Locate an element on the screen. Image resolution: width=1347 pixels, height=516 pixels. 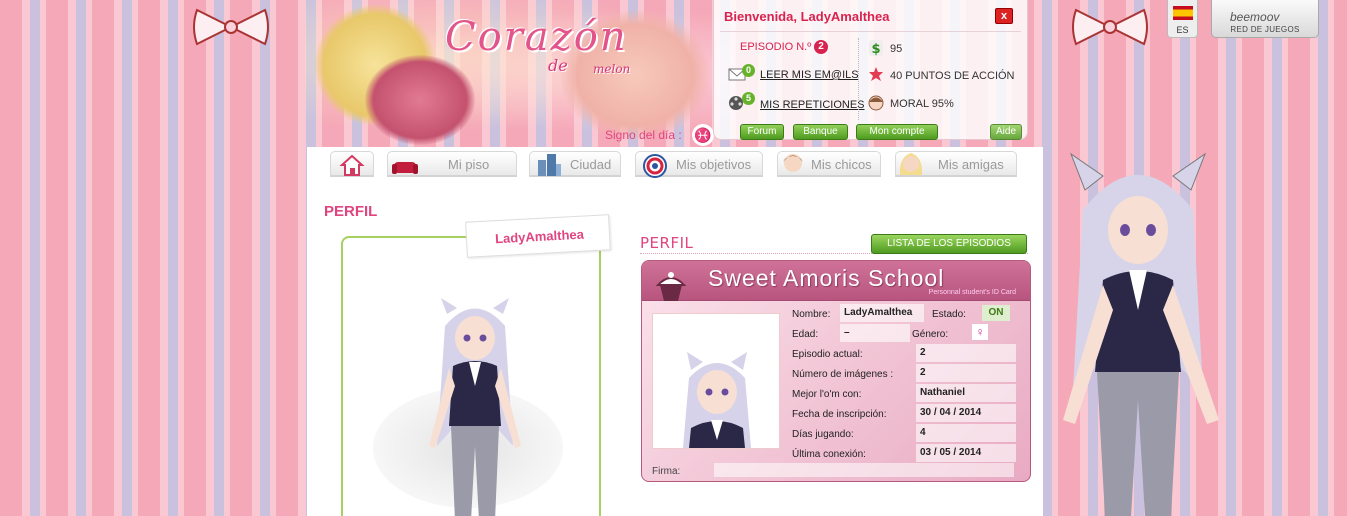
images-value: 2 is located at coordinates (966, 373).